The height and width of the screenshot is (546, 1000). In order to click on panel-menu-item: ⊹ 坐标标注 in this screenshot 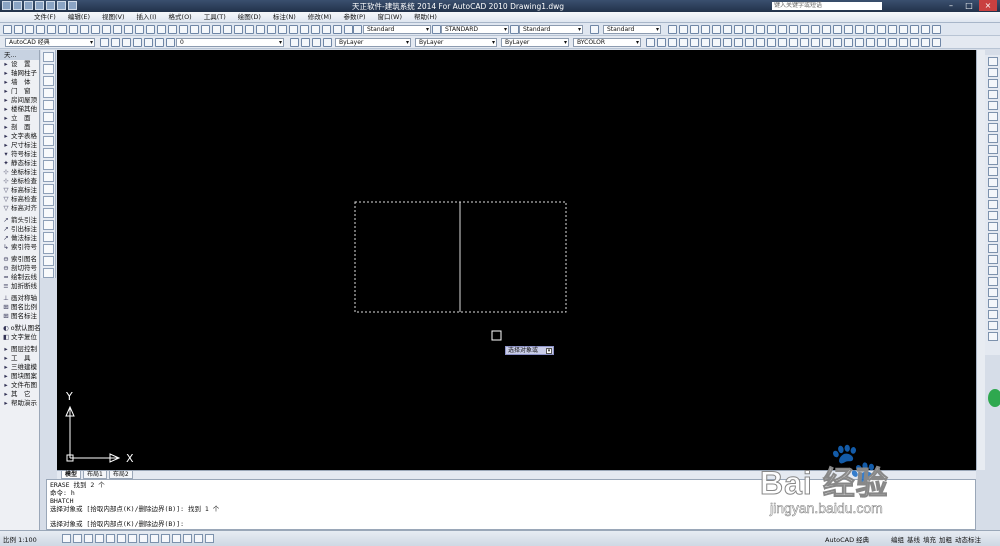, I will do `click(19, 172)`.